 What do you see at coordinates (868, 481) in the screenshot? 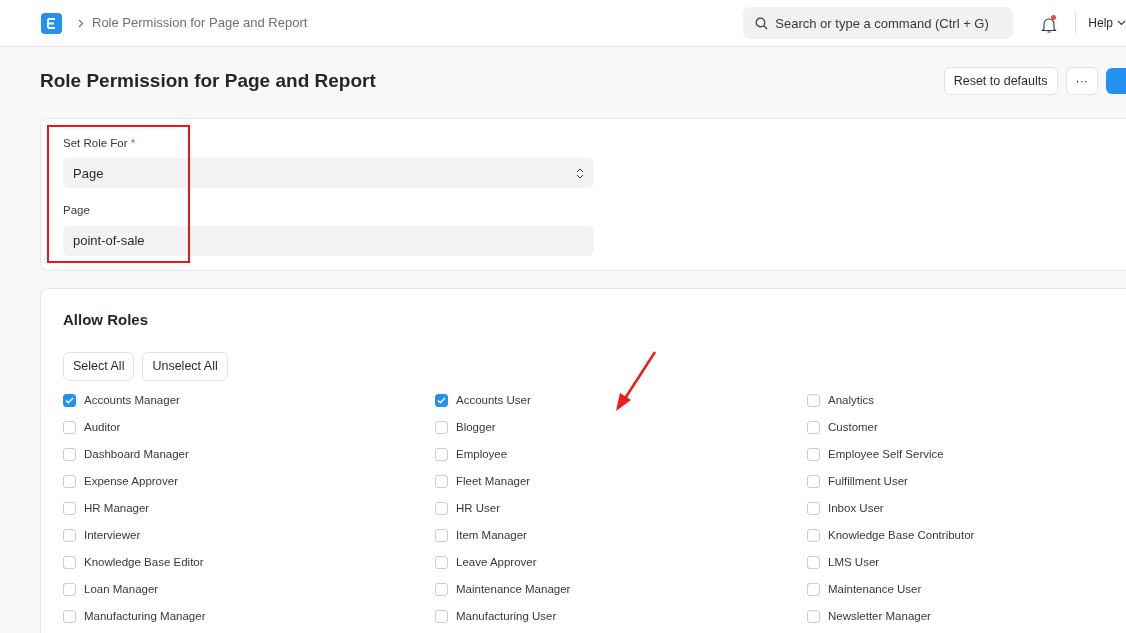
I see `checkbox-label: Fulfillment User` at bounding box center [868, 481].